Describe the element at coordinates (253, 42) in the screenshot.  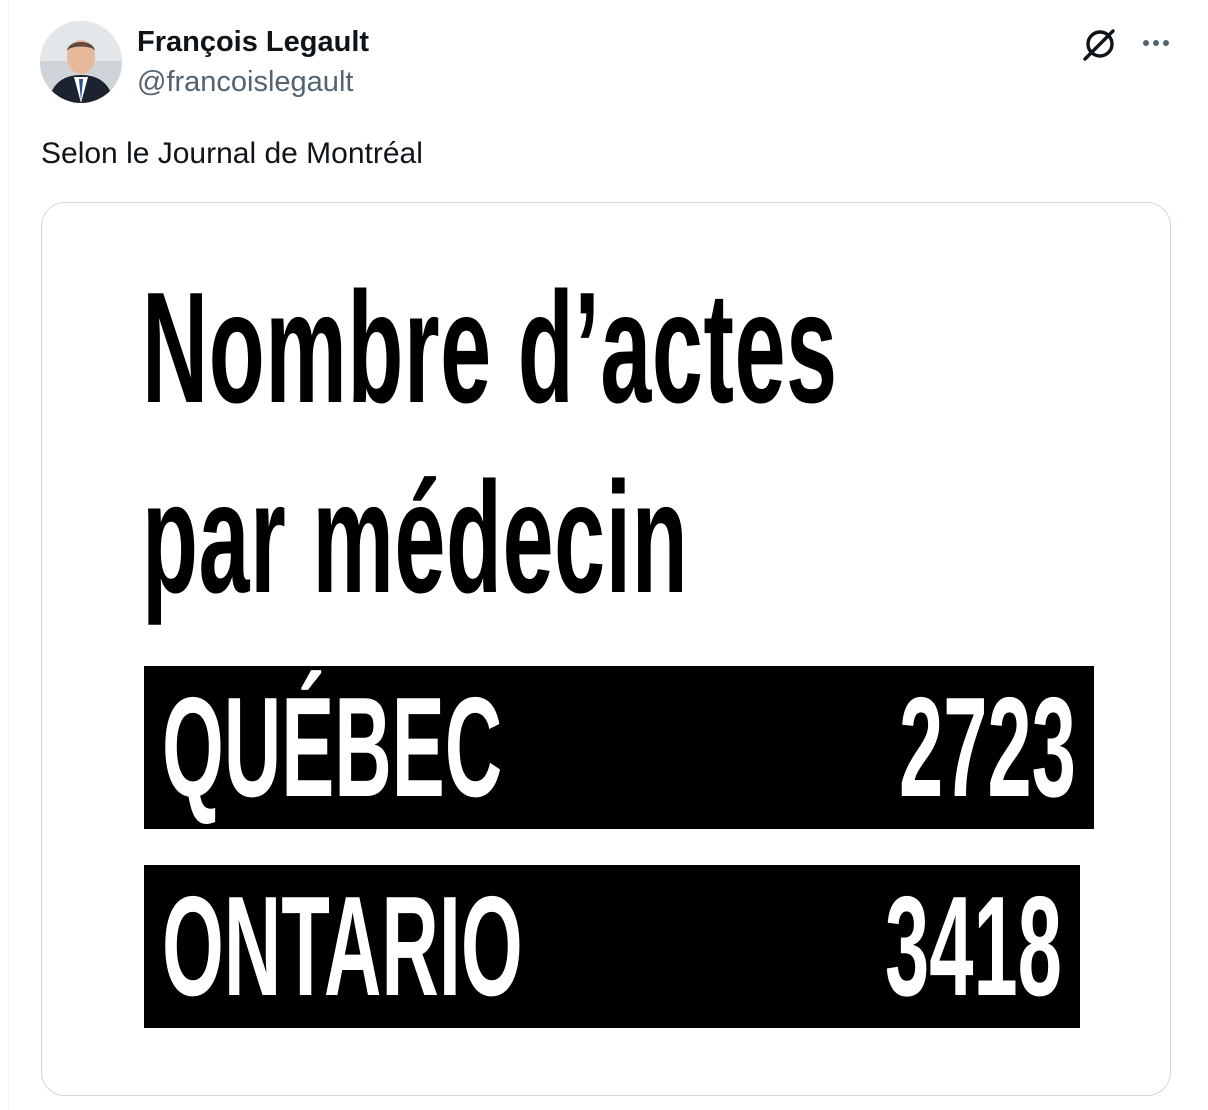
I see `author-display-name: François Legault` at that location.